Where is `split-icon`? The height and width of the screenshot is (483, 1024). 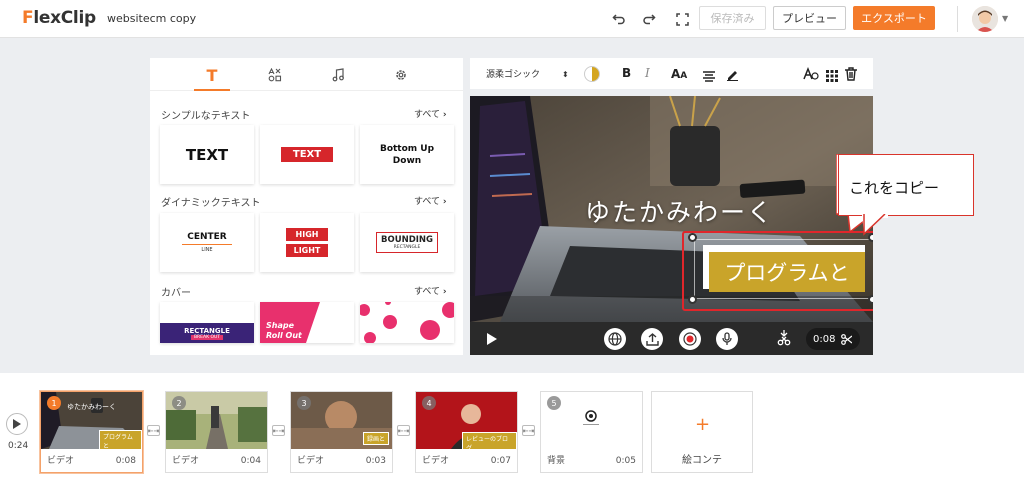
split-icon is located at coordinates (784, 340).